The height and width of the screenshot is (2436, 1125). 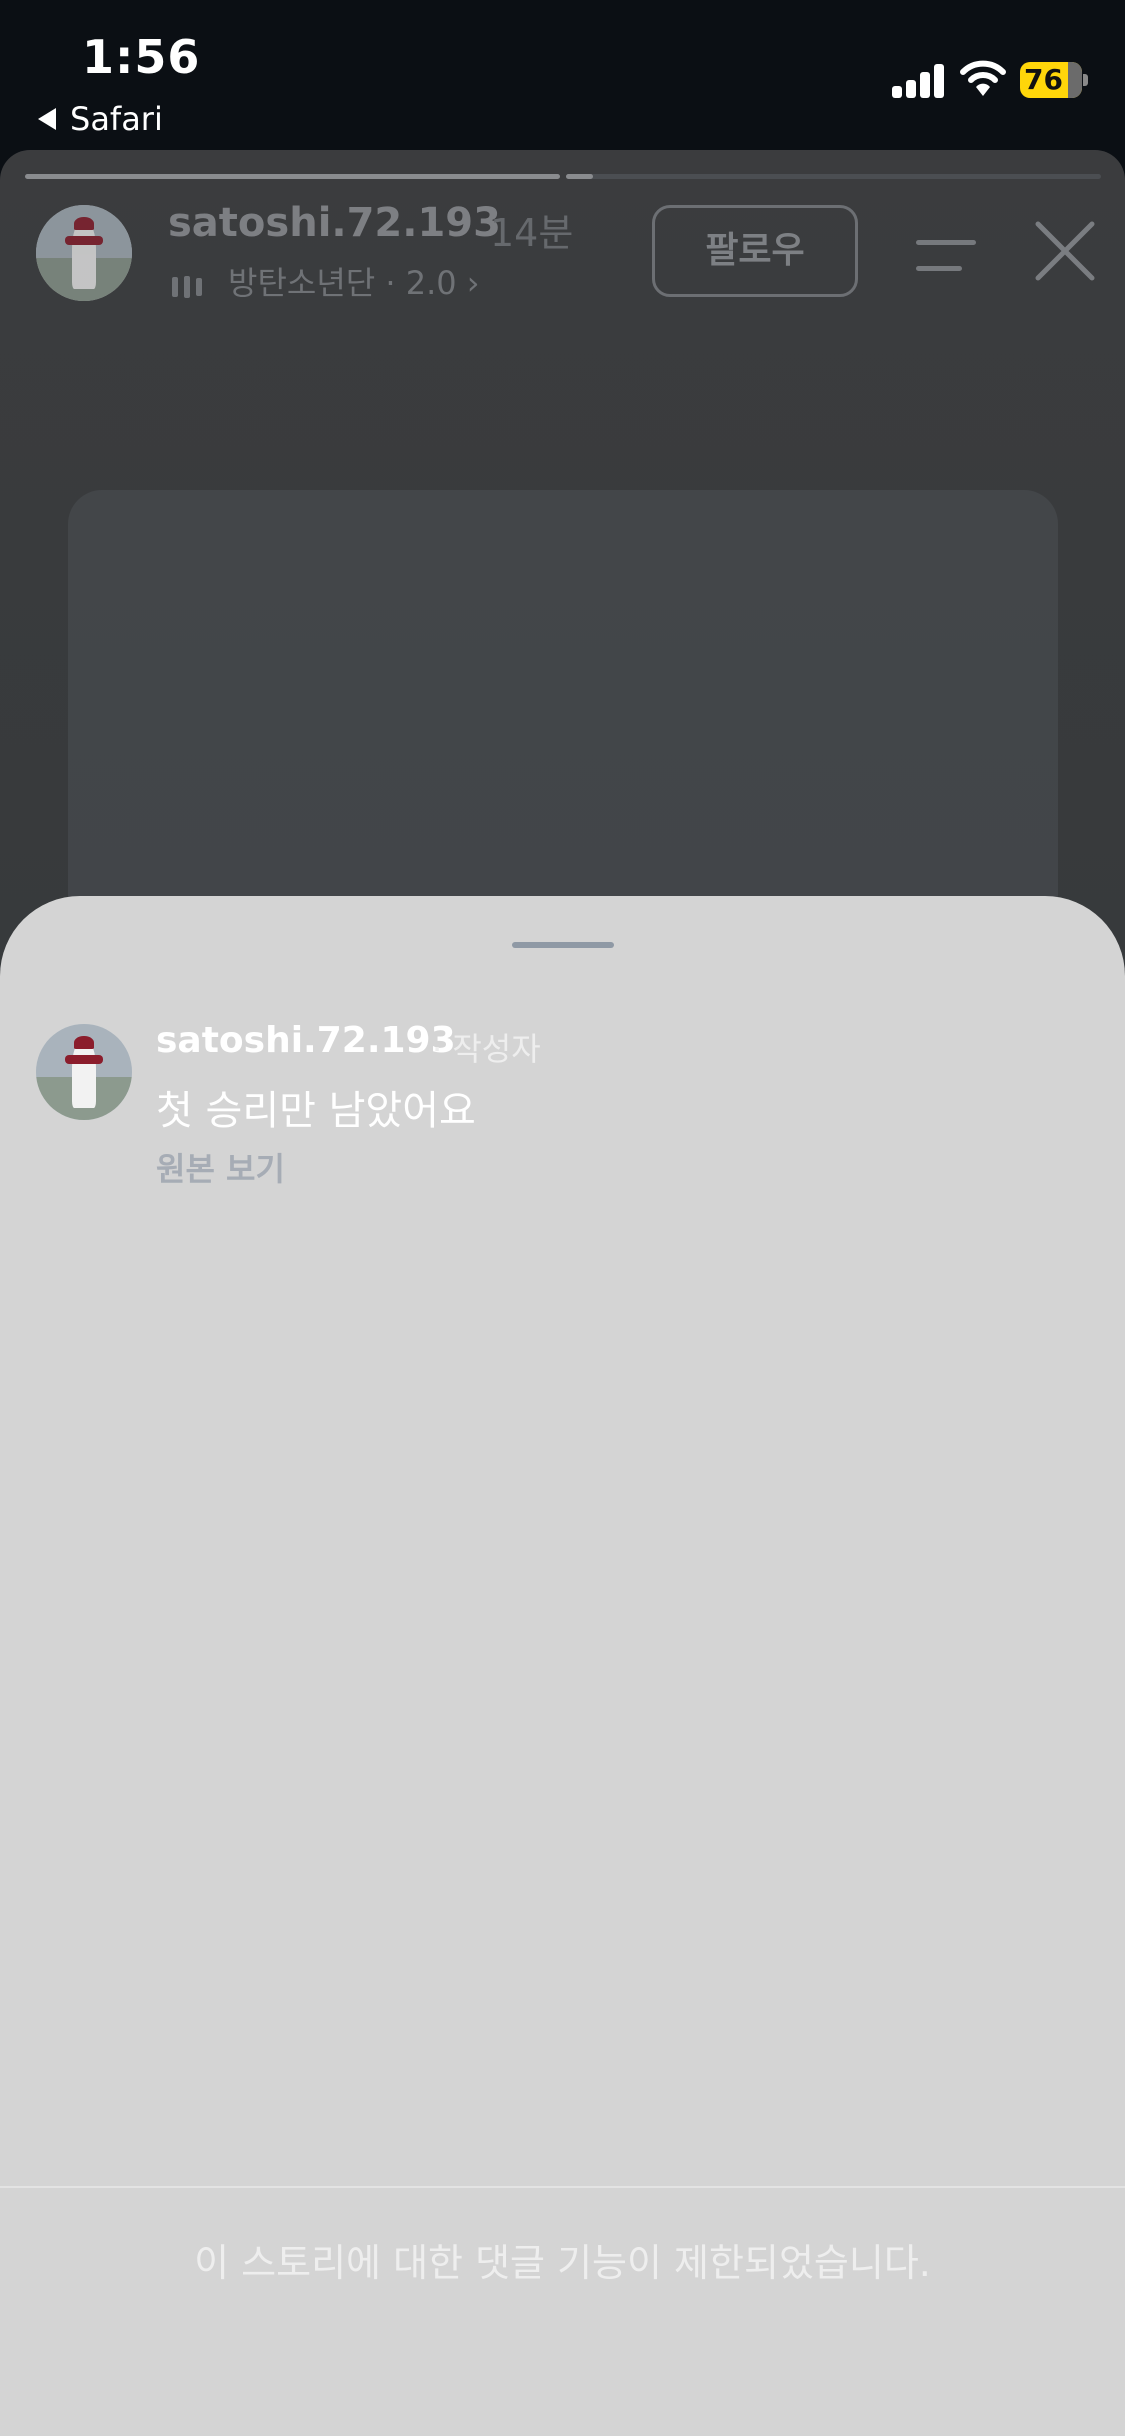 I want to click on battery-icon: 76, so click(x=1054, y=80).